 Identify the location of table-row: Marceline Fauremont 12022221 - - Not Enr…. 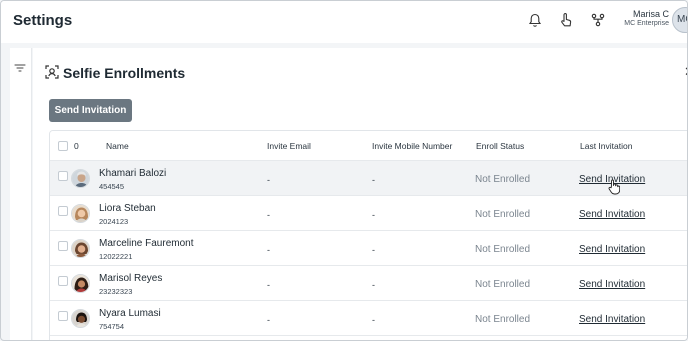
(368, 248).